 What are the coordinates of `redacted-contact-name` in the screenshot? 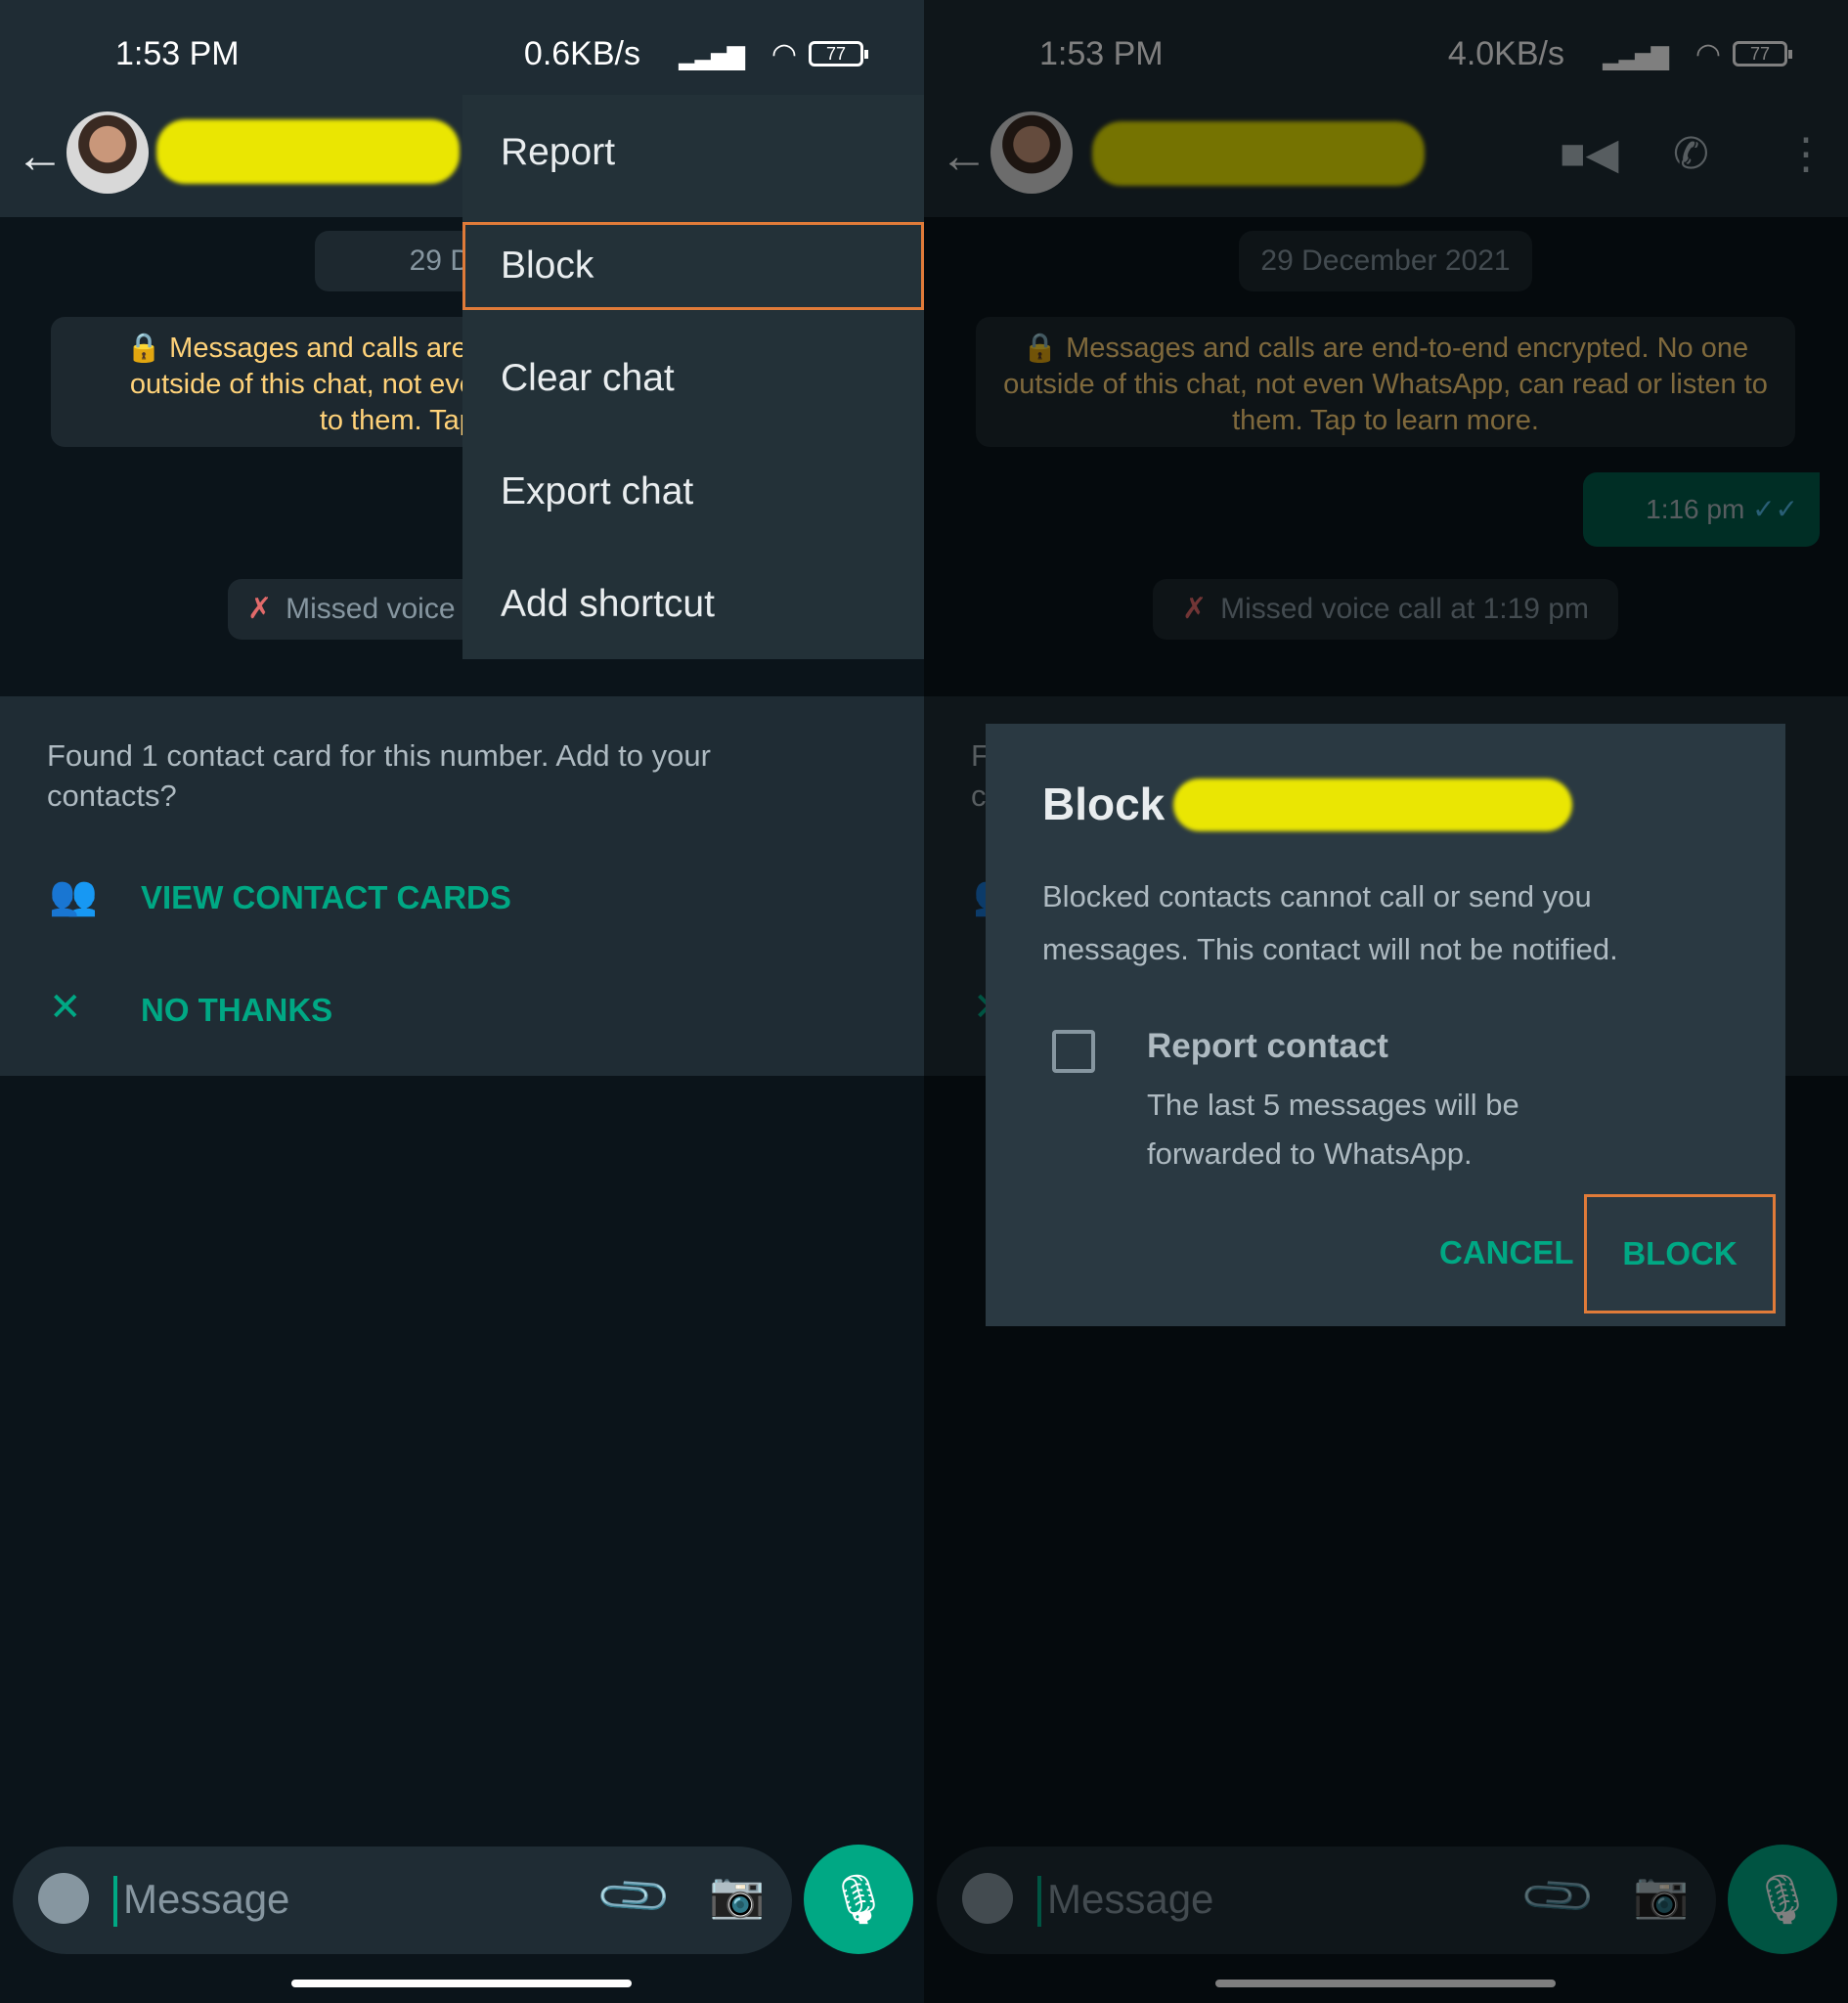 It's located at (308, 151).